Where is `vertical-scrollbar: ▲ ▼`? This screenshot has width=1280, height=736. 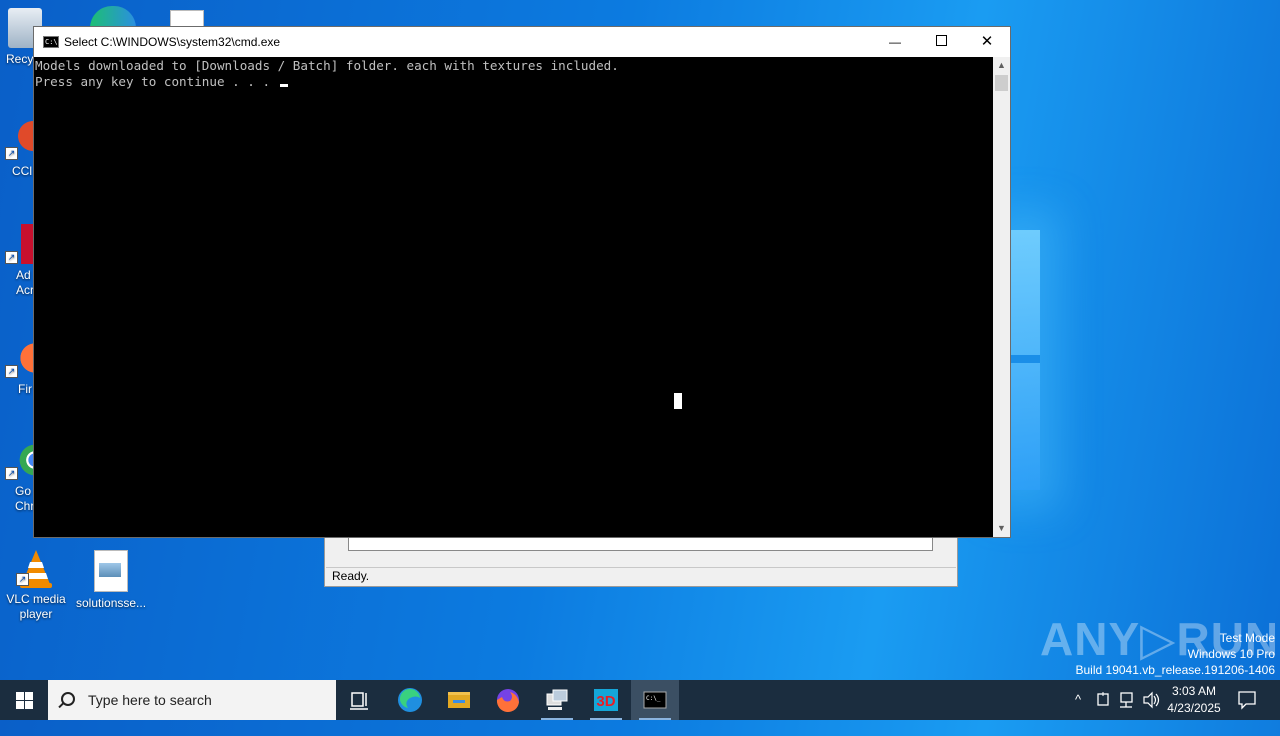 vertical-scrollbar: ▲ ▼ is located at coordinates (1001, 297).